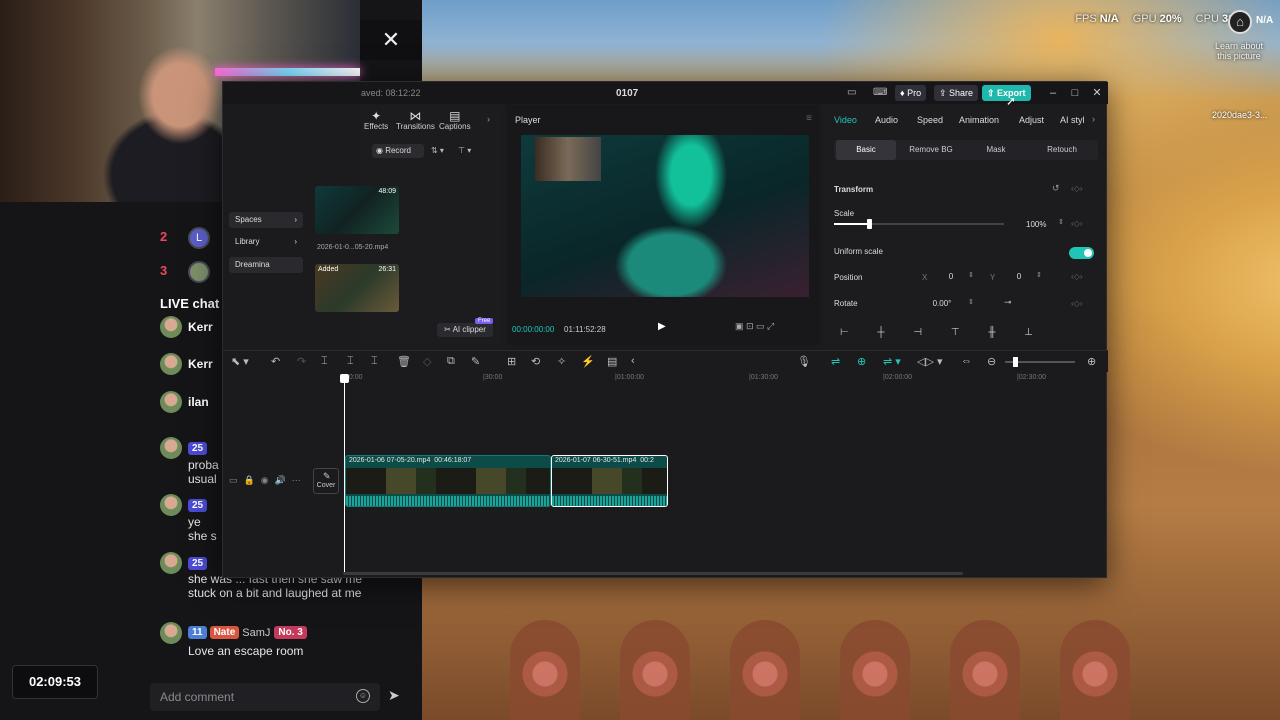 This screenshot has height=720, width=1280. I want to click on pro-button: ♦ Pro, so click(911, 93).